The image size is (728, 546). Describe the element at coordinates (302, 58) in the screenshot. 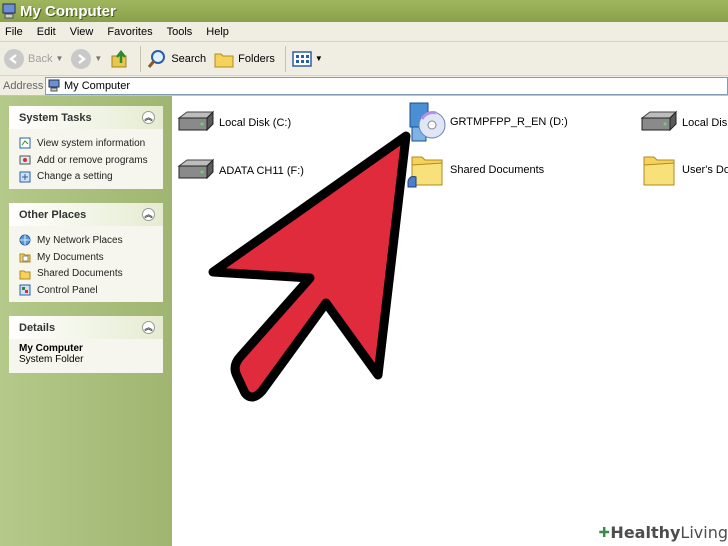

I see `views-icon` at that location.